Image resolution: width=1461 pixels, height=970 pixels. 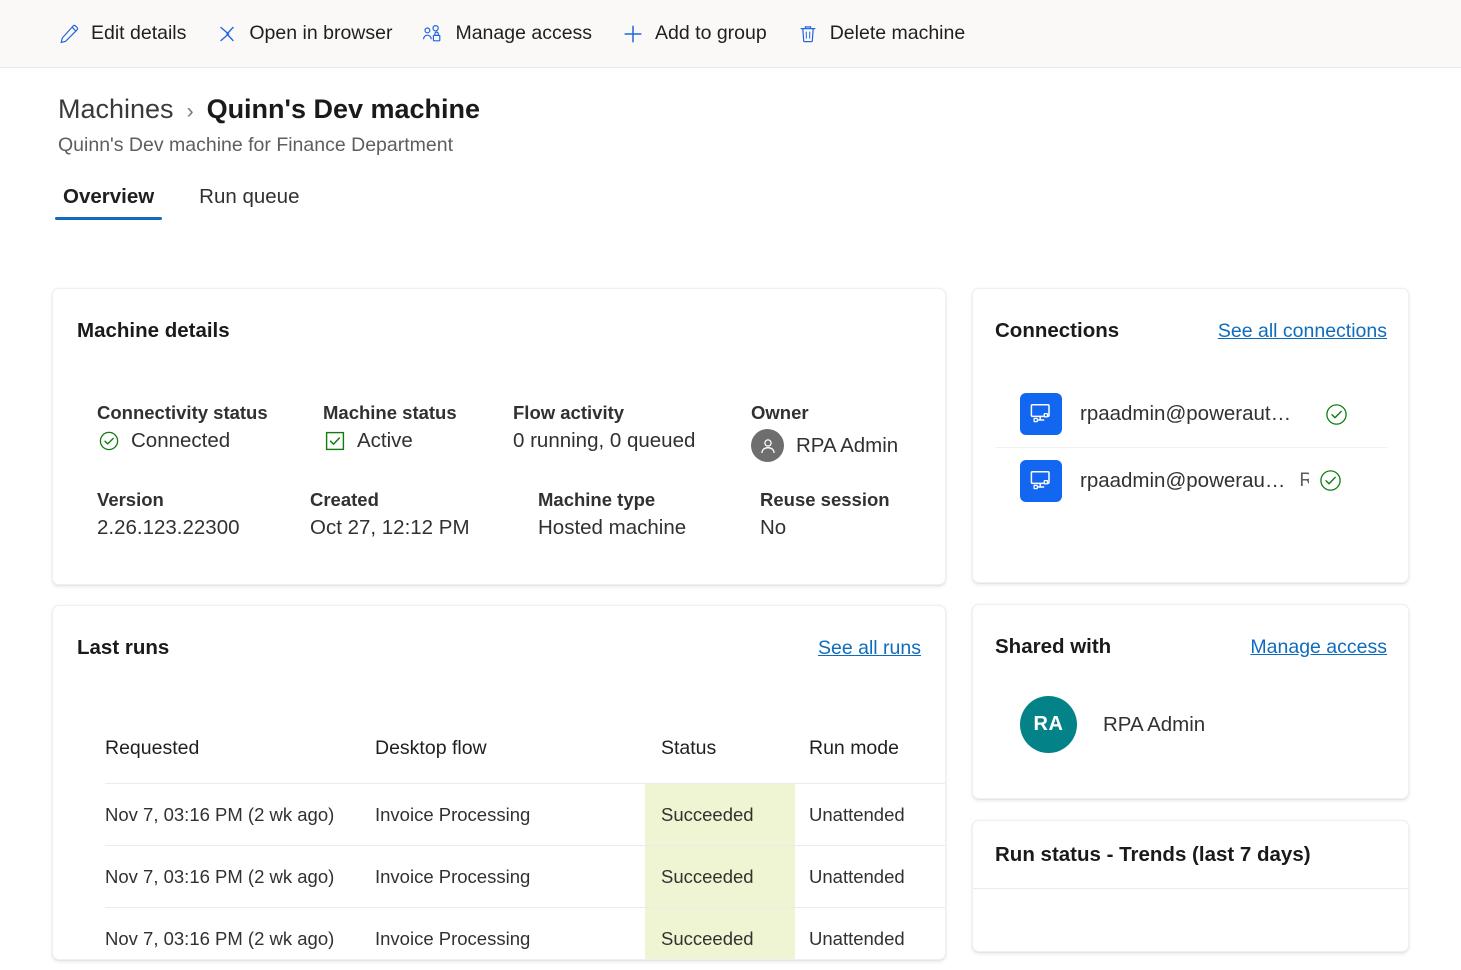 What do you see at coordinates (116, 109) in the screenshot?
I see `breadcrumb-parent-machines: Machines` at bounding box center [116, 109].